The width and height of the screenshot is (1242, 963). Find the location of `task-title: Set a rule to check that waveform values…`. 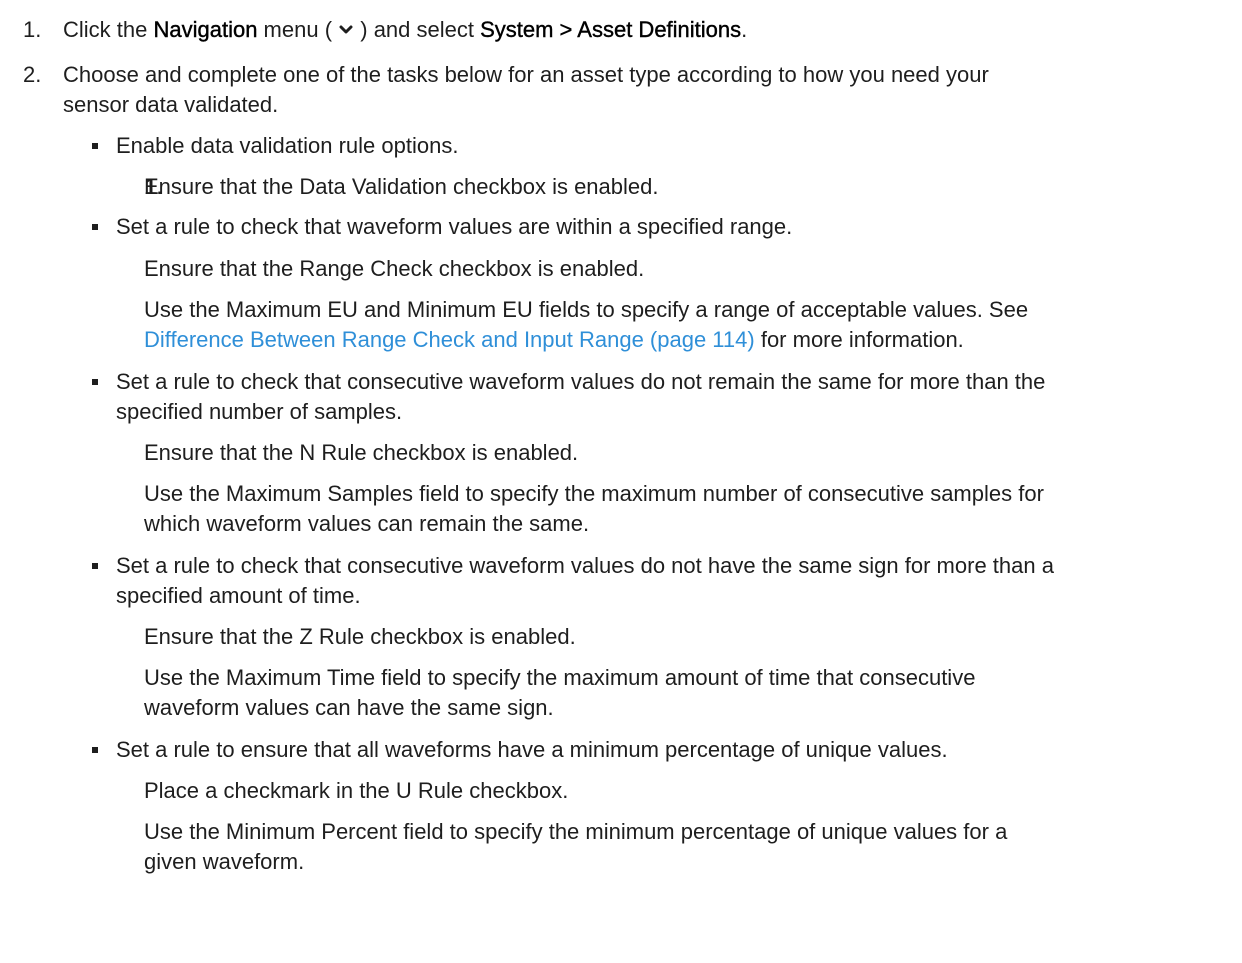

task-title: Set a rule to check that waveform values… is located at coordinates (454, 226).